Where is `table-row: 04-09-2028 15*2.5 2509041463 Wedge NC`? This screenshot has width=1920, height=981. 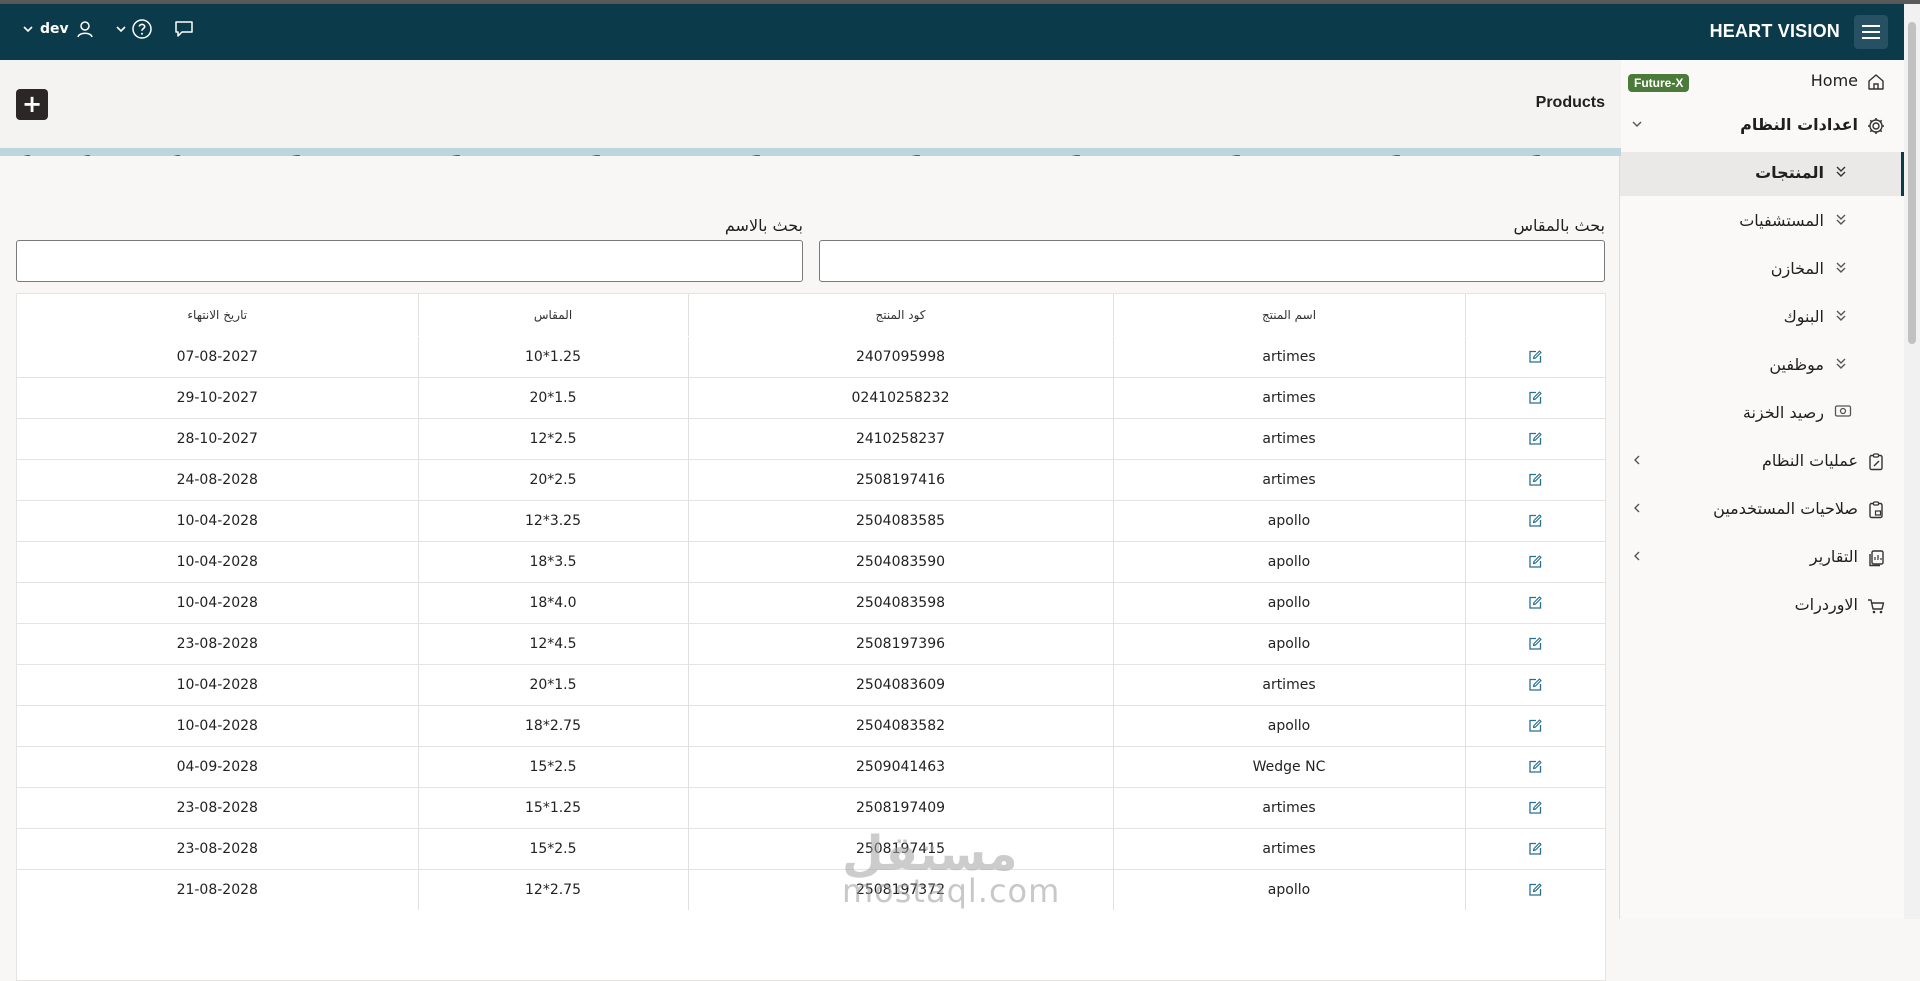
table-row: 04-09-2028 15*2.5 2509041463 Wedge NC is located at coordinates (811, 767).